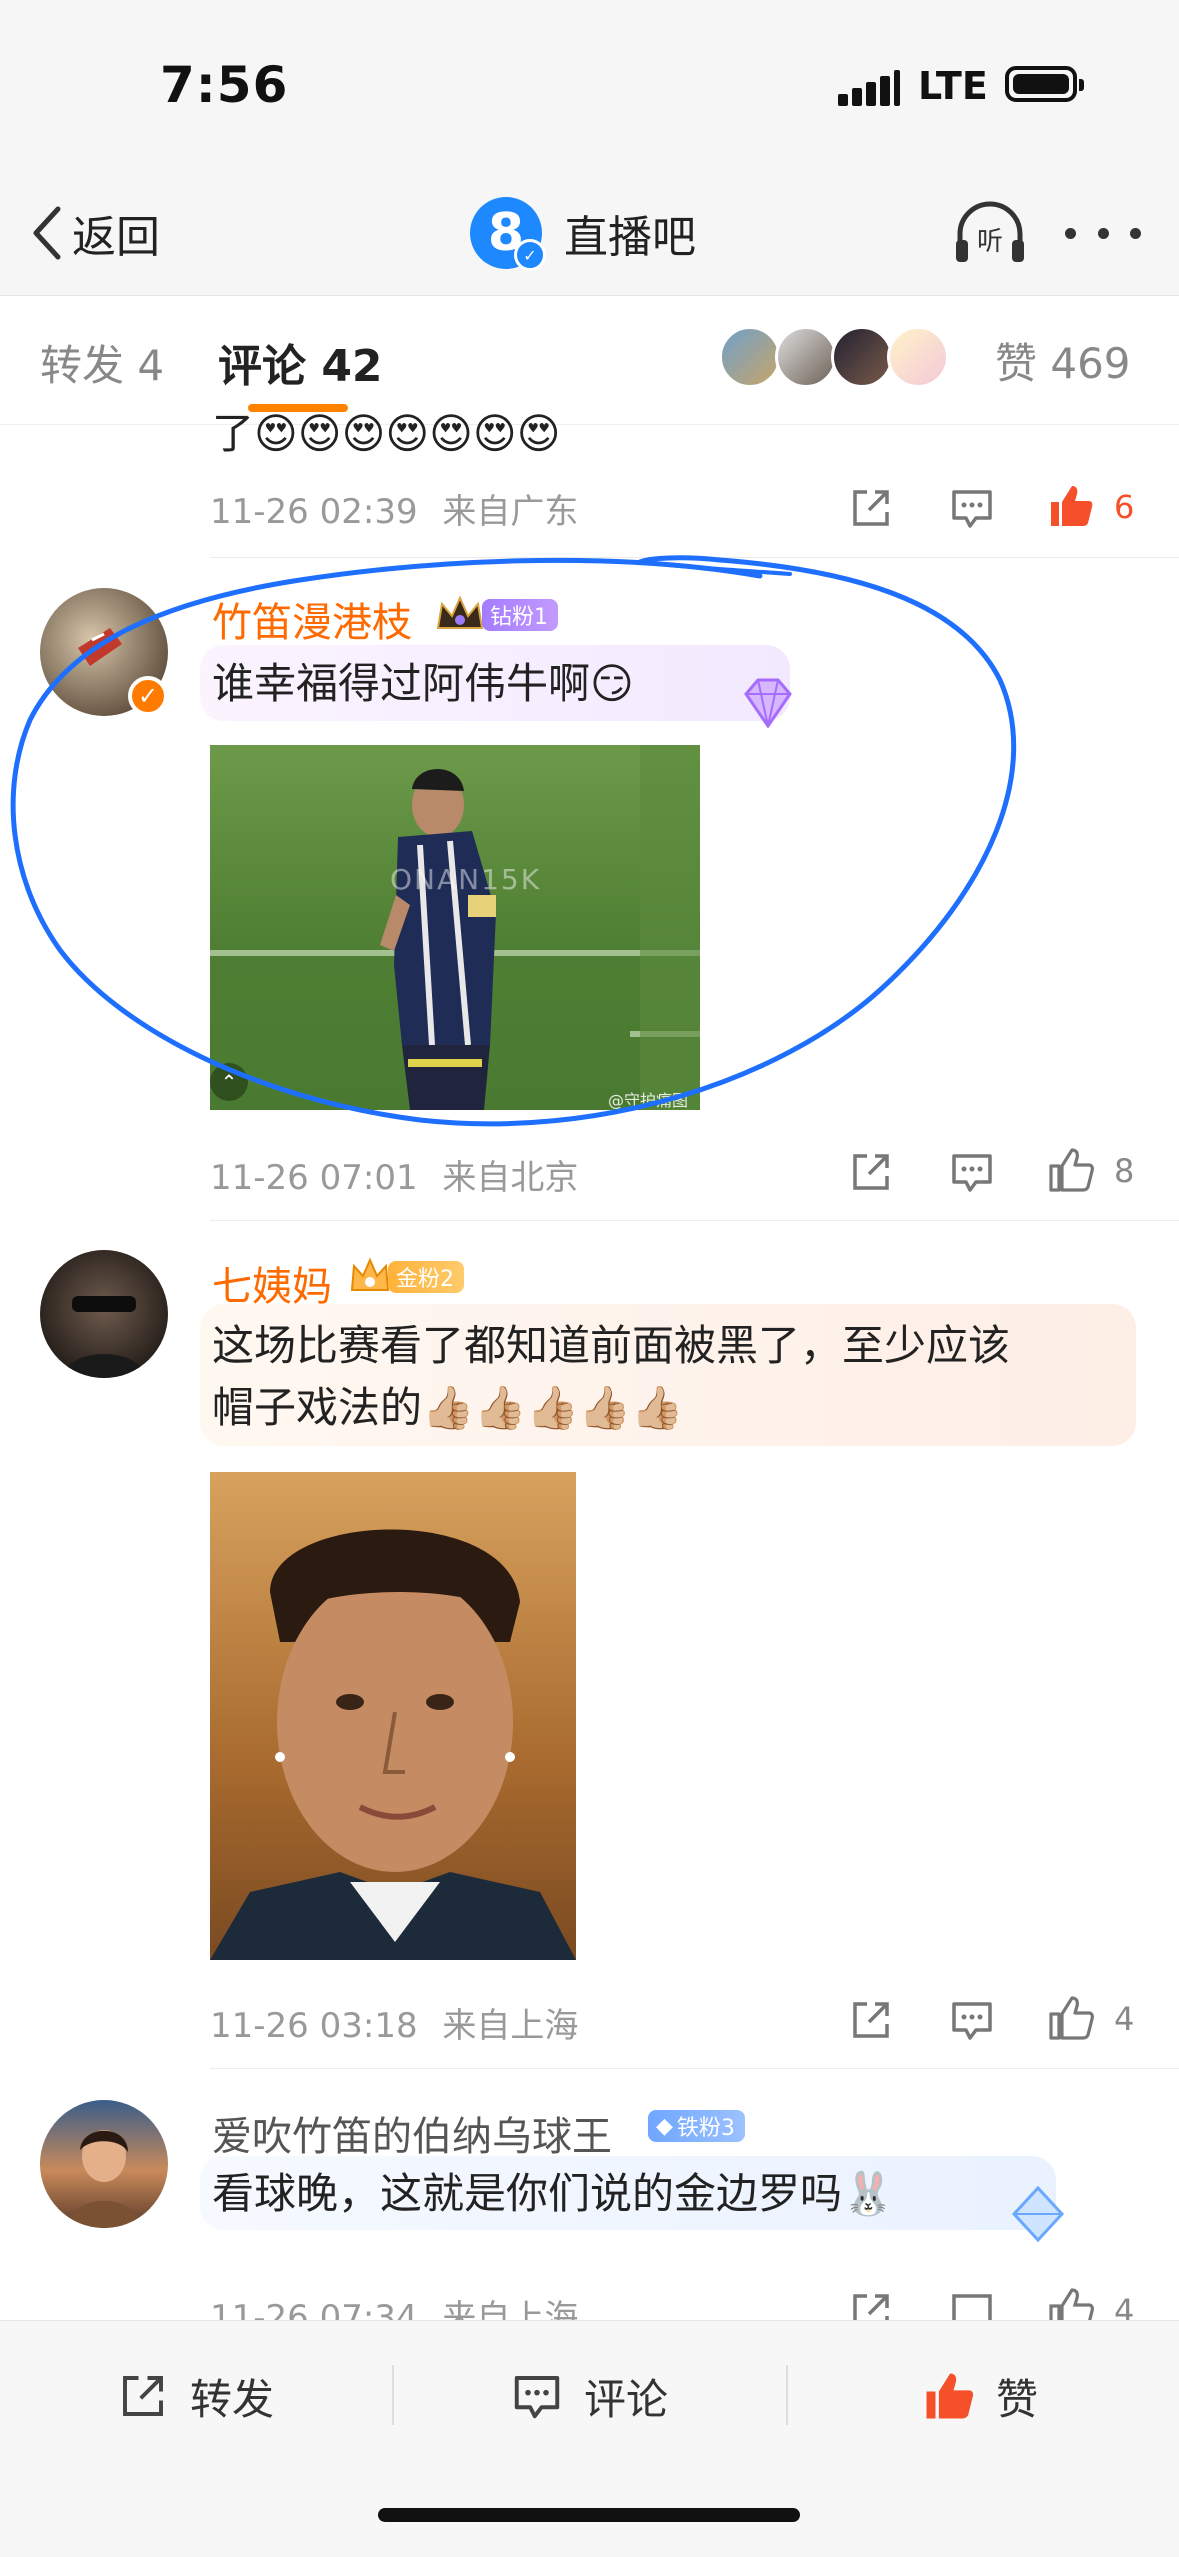 The width and height of the screenshot is (1179, 2557). Describe the element at coordinates (314, 512) in the screenshot. I see `comment-time: 11-26 02:39` at that location.